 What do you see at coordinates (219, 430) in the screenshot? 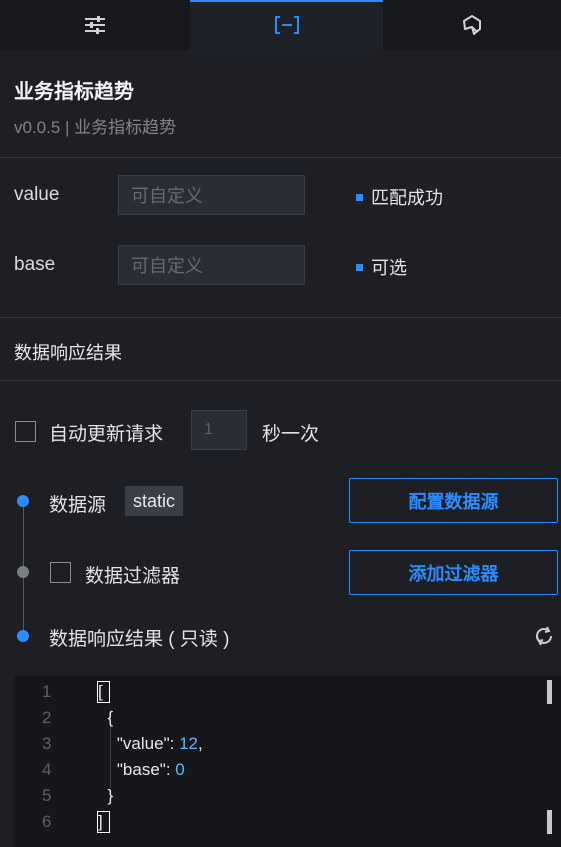
I see `update-interval-input: 1` at bounding box center [219, 430].